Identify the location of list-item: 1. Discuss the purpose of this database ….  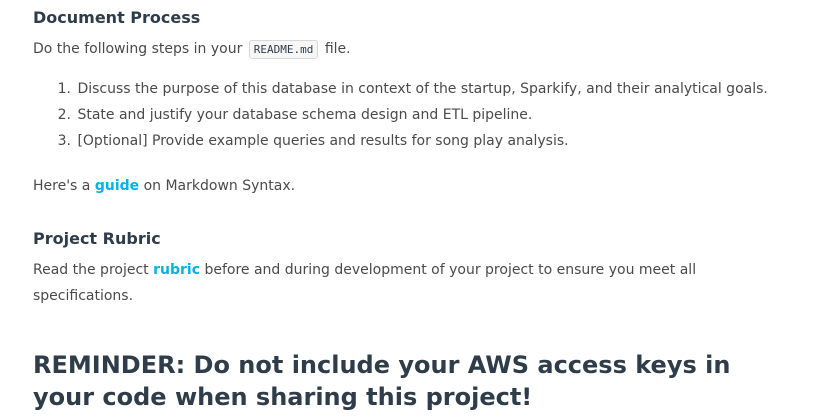
(400, 89).